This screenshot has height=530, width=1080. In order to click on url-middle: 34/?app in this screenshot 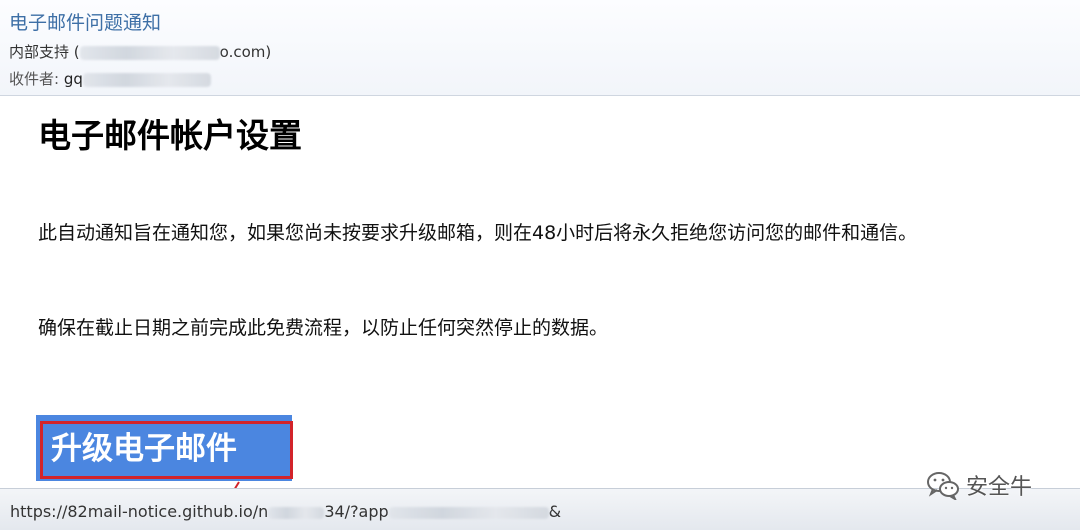, I will do `click(356, 511)`.